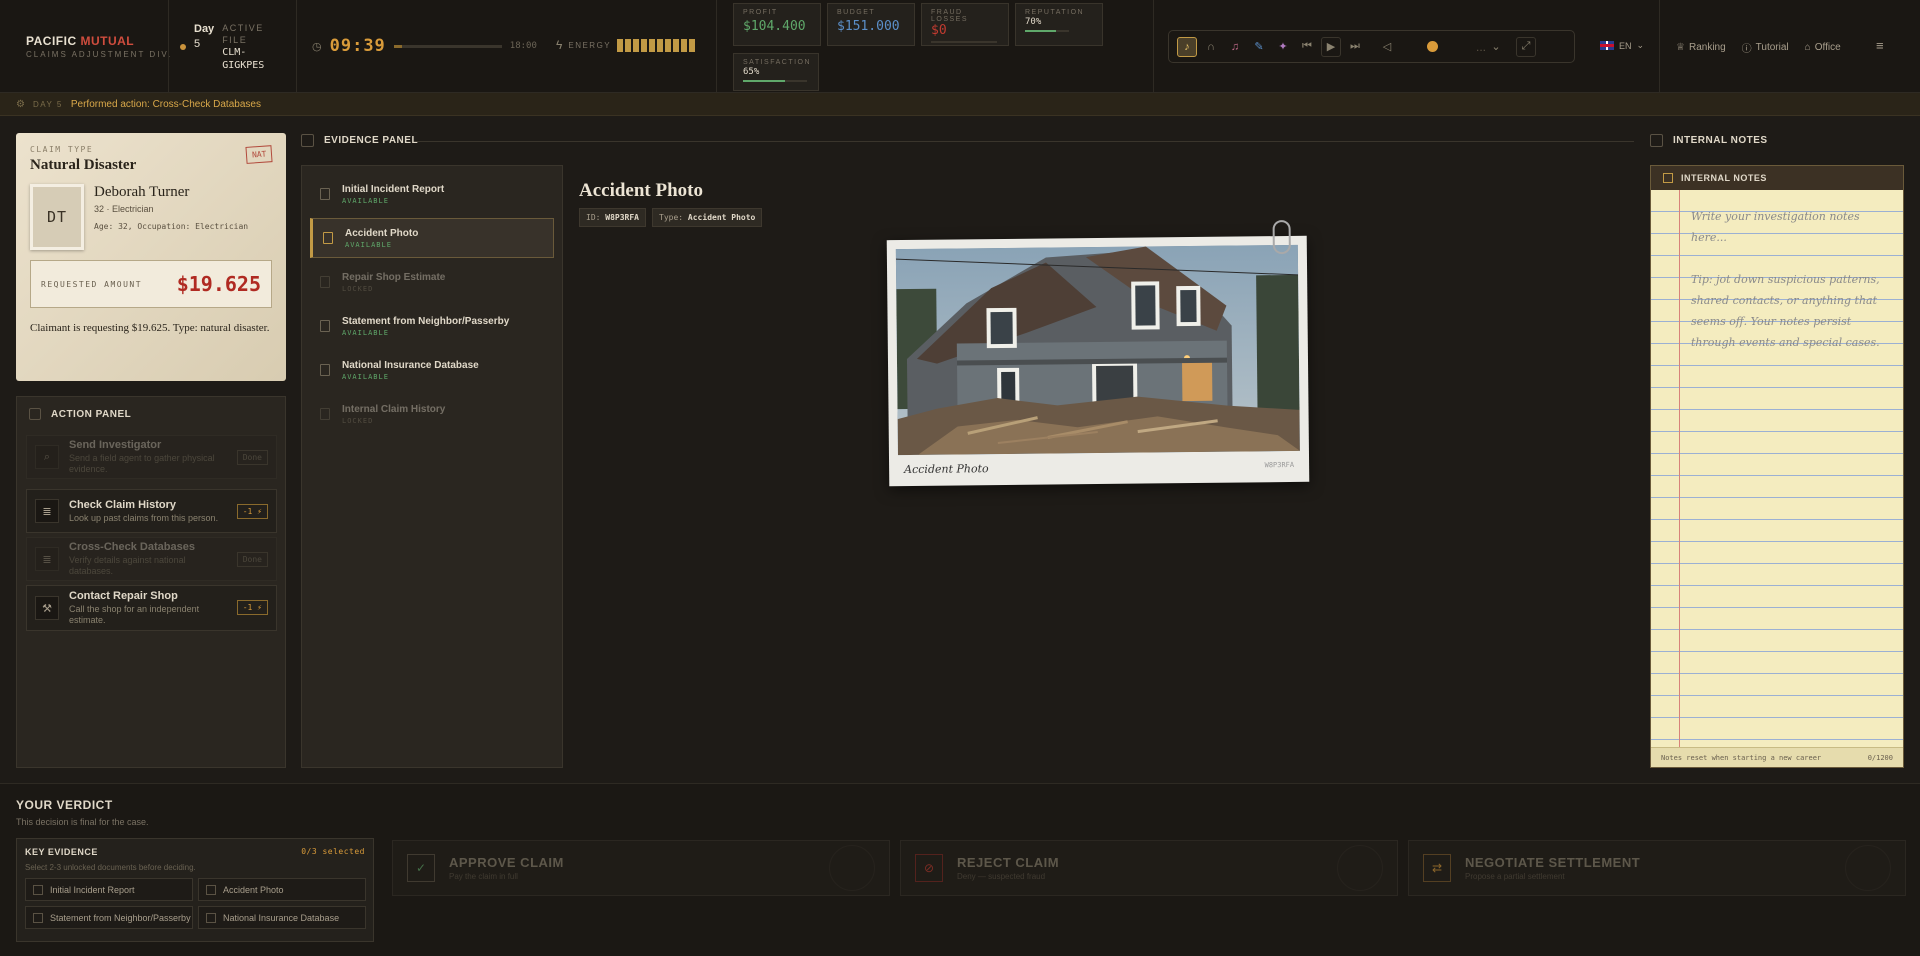  Describe the element at coordinates (1880, 45) in the screenshot. I see `menu-icon: ≡` at that location.